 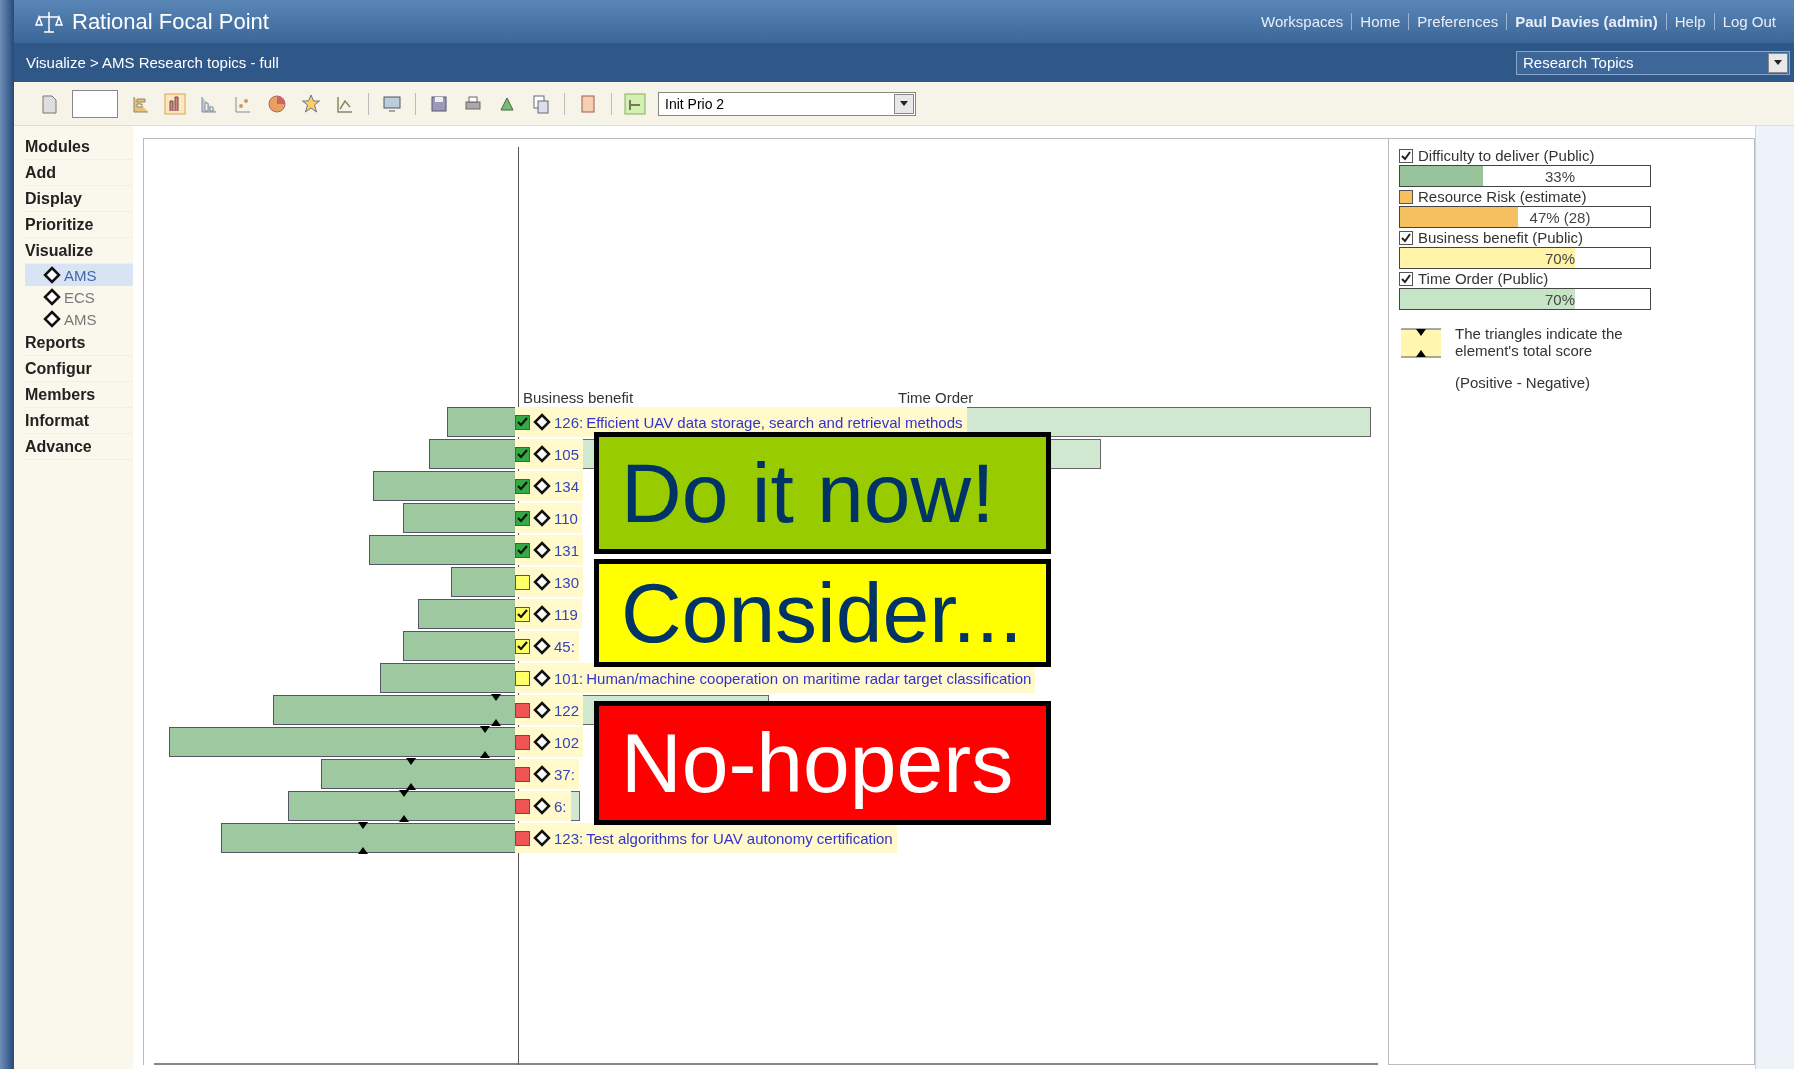 What do you see at coordinates (567, 486) in the screenshot?
I see `row-id: 134` at bounding box center [567, 486].